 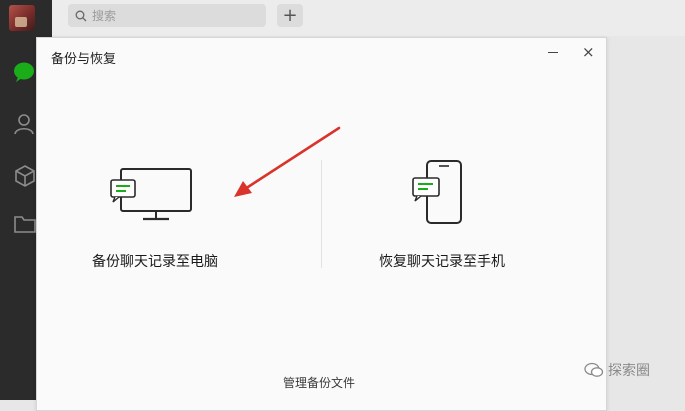 What do you see at coordinates (25, 124) in the screenshot?
I see `contacts-icon` at bounding box center [25, 124].